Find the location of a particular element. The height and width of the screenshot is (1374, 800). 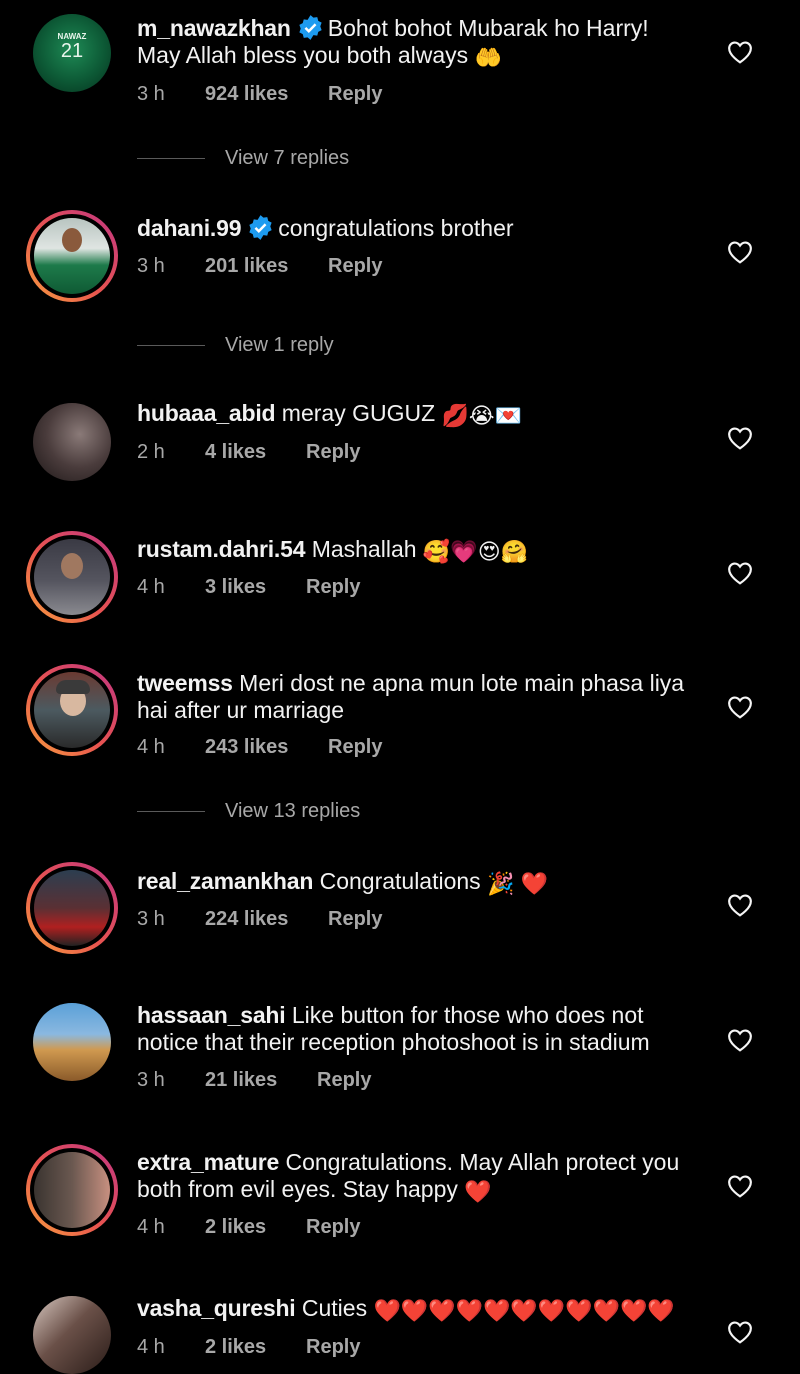

comment-meta: 4 h 243 likes Reply is located at coordinates (259, 747).